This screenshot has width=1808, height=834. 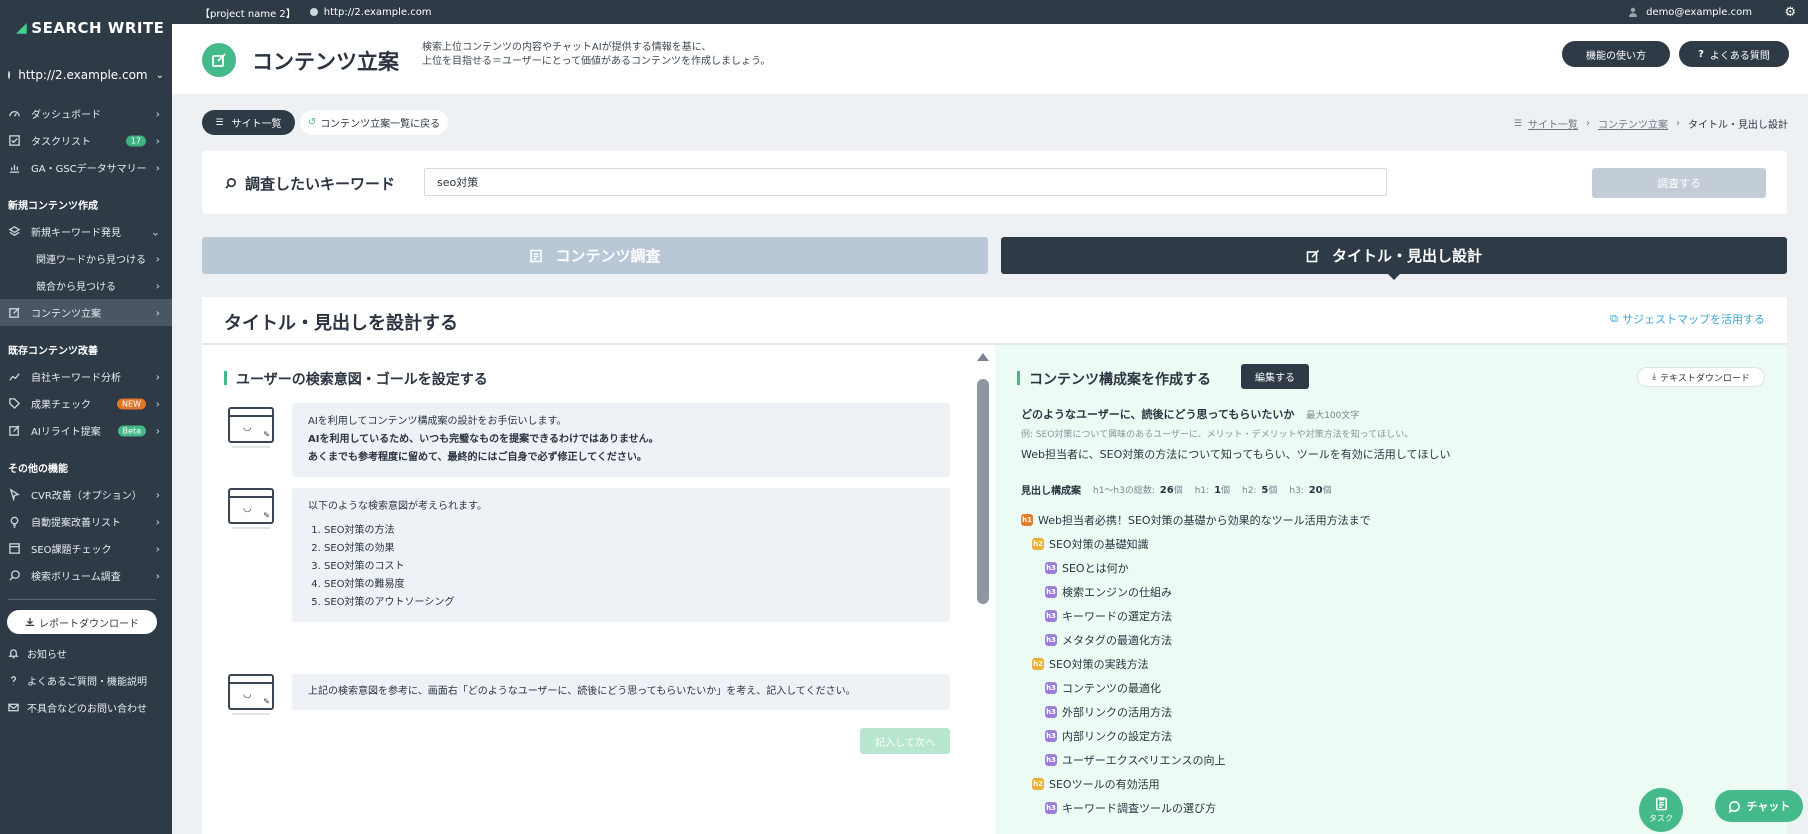 I want to click on outline-item-h3: h3 検索エンジンの仕組み, so click(x=1391, y=592).